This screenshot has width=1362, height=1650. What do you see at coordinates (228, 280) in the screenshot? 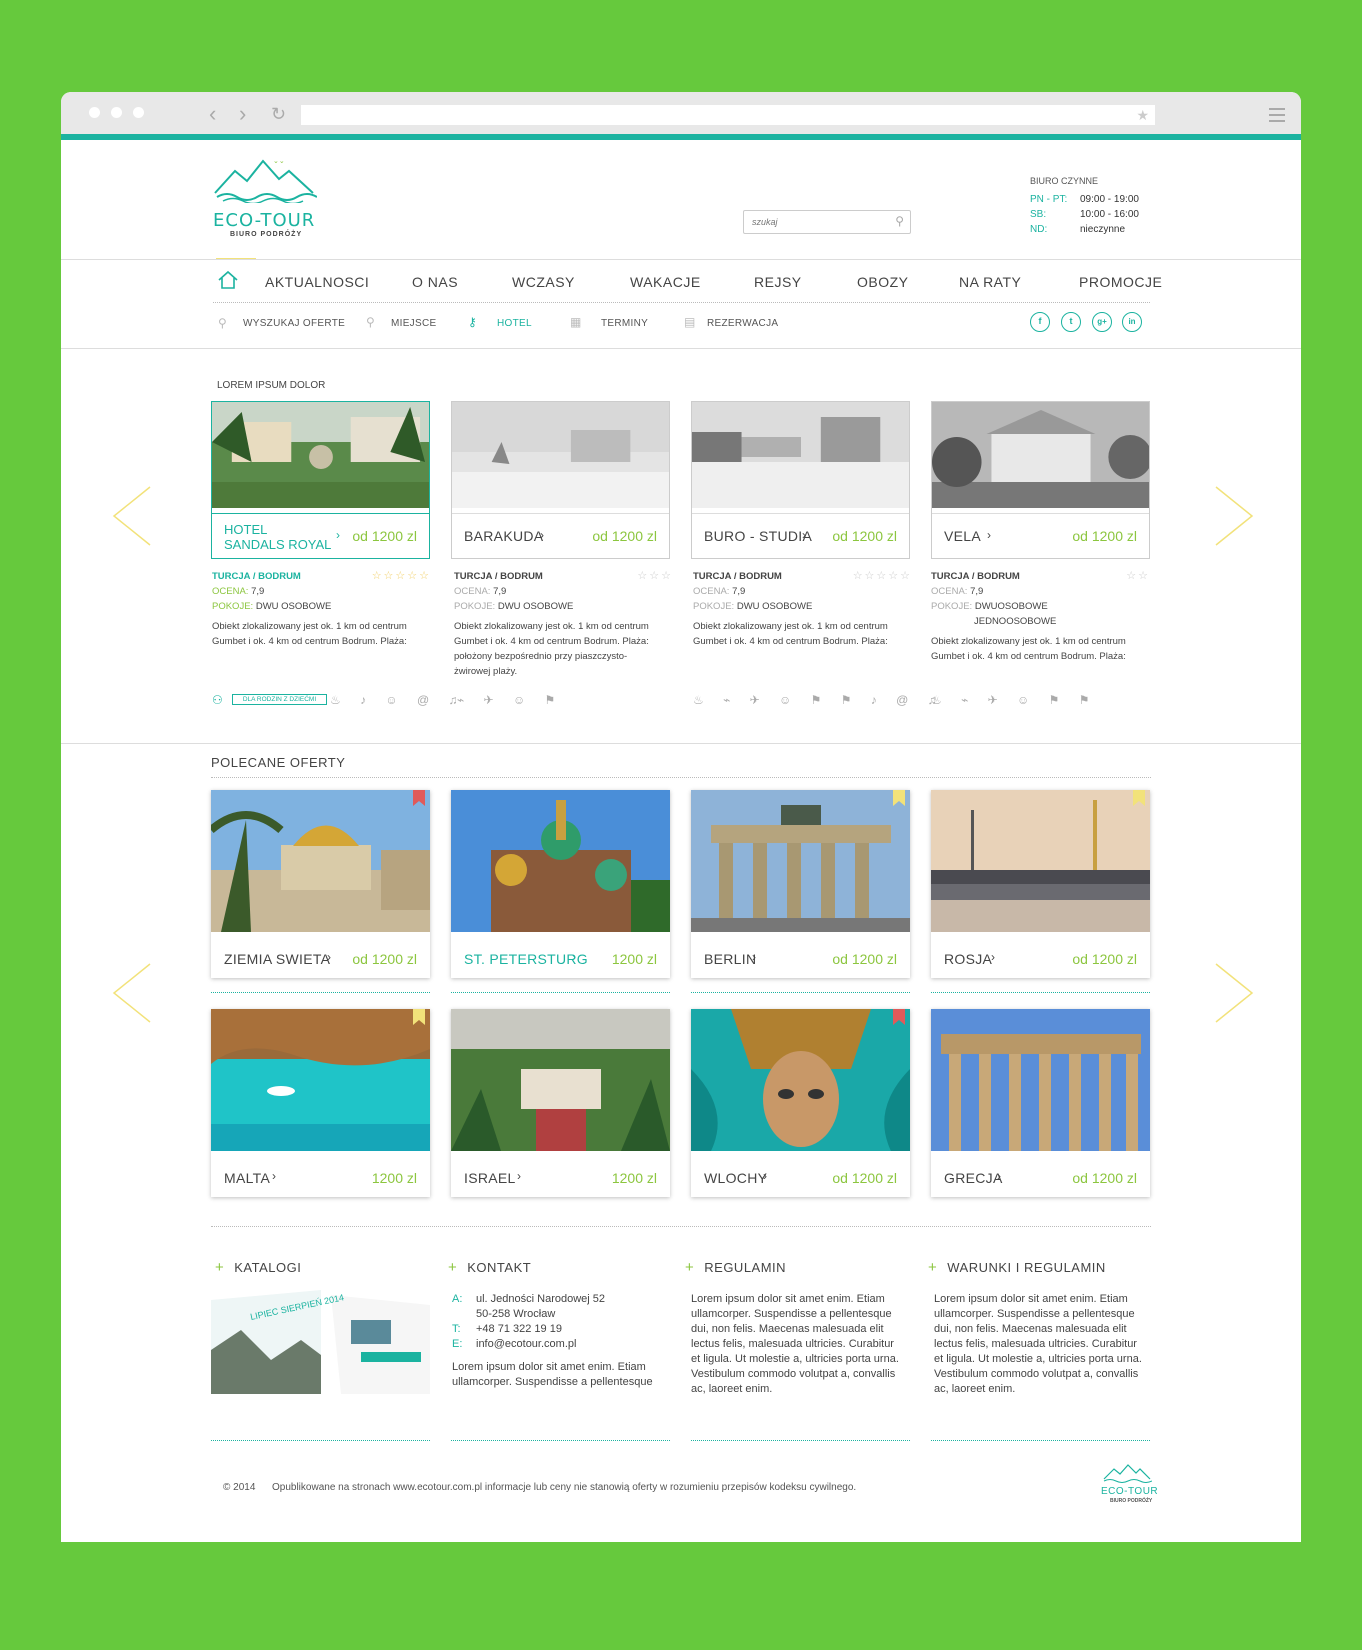
I see `home-icon` at bounding box center [228, 280].